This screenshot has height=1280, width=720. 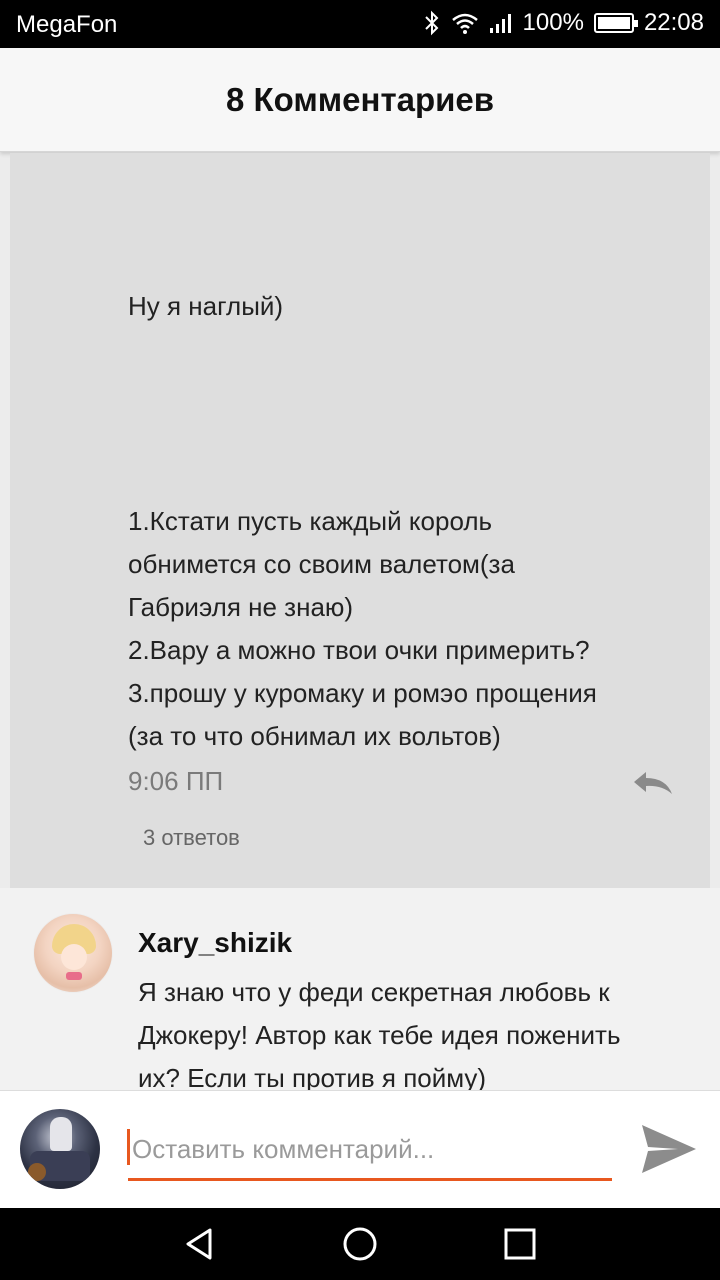 I want to click on wifi-icon, so click(x=464, y=23).